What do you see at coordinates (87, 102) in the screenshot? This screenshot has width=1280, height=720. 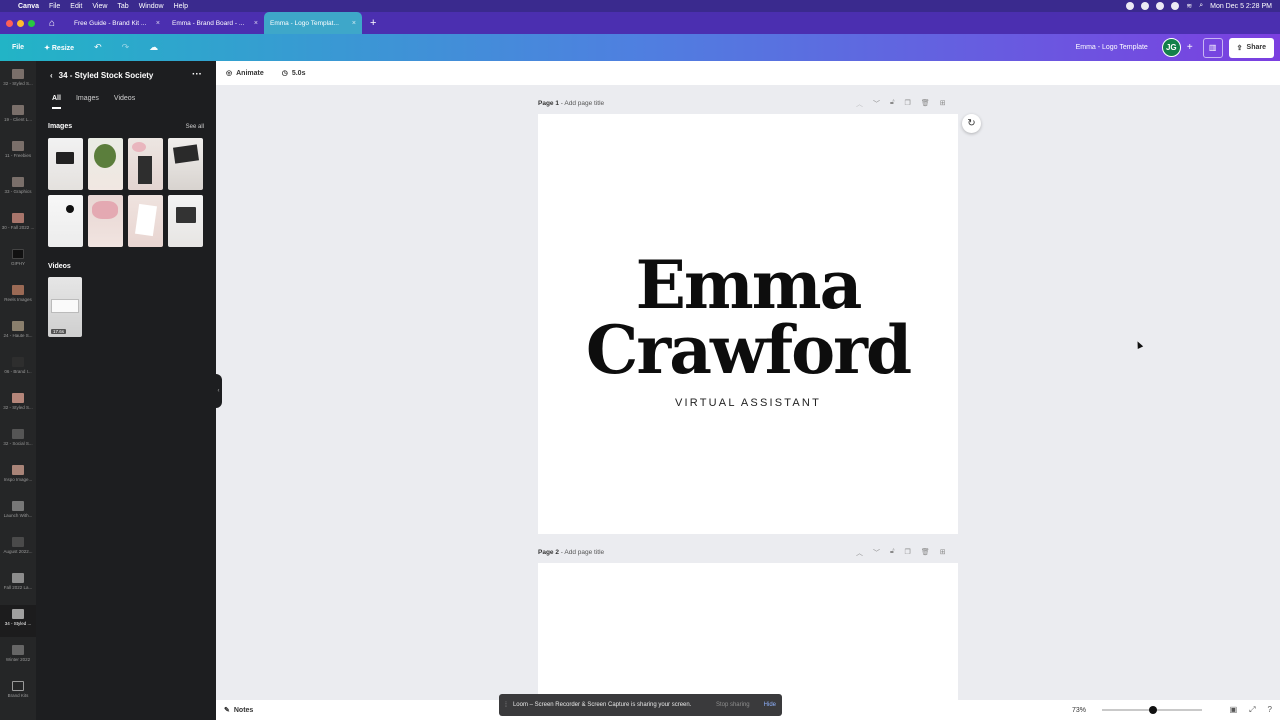 I see `tab-images: Images` at bounding box center [87, 102].